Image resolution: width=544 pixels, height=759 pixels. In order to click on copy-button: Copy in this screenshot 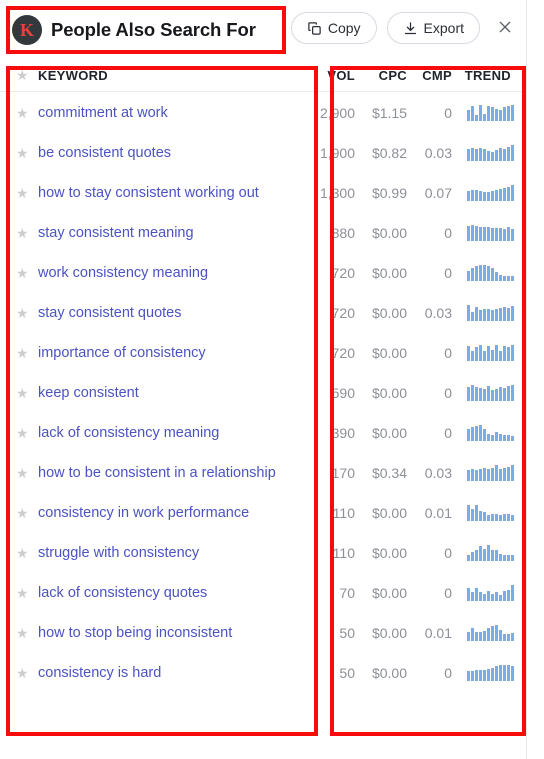, I will do `click(333, 28)`.